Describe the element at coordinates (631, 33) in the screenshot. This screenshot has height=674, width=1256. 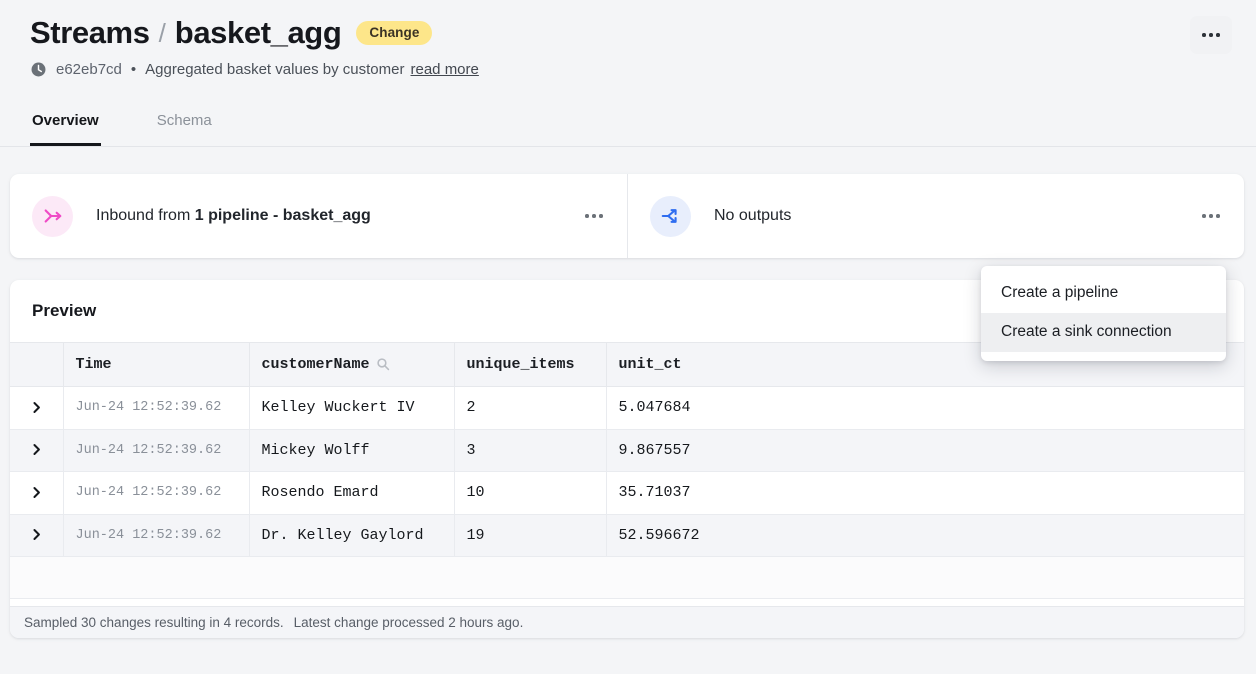
I see `breadcrumb: Streams / basket_agg Change` at that location.